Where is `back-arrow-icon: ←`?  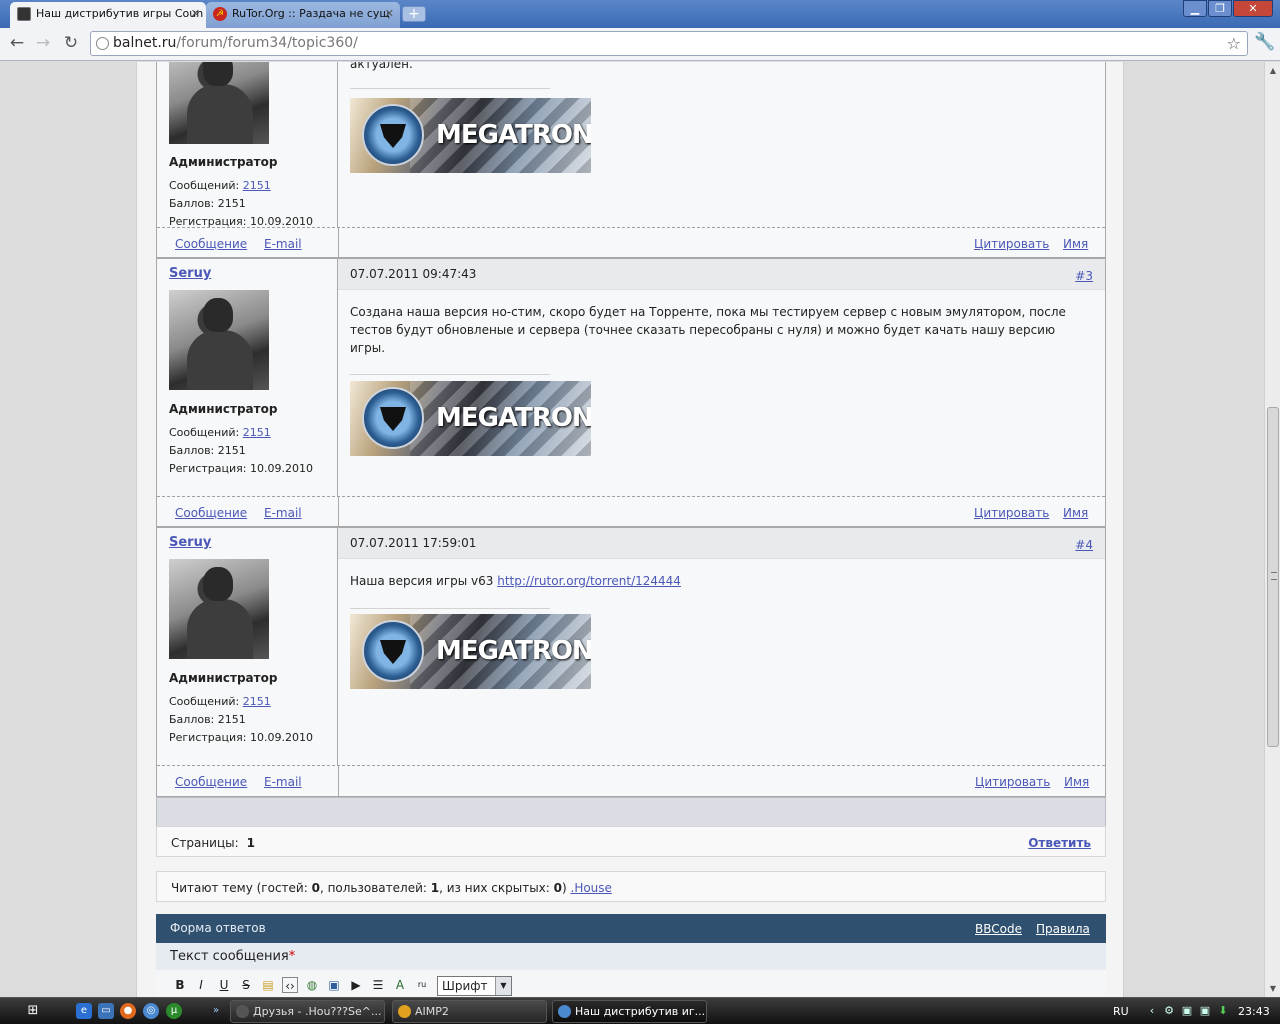 back-arrow-icon: ← is located at coordinates (17, 43).